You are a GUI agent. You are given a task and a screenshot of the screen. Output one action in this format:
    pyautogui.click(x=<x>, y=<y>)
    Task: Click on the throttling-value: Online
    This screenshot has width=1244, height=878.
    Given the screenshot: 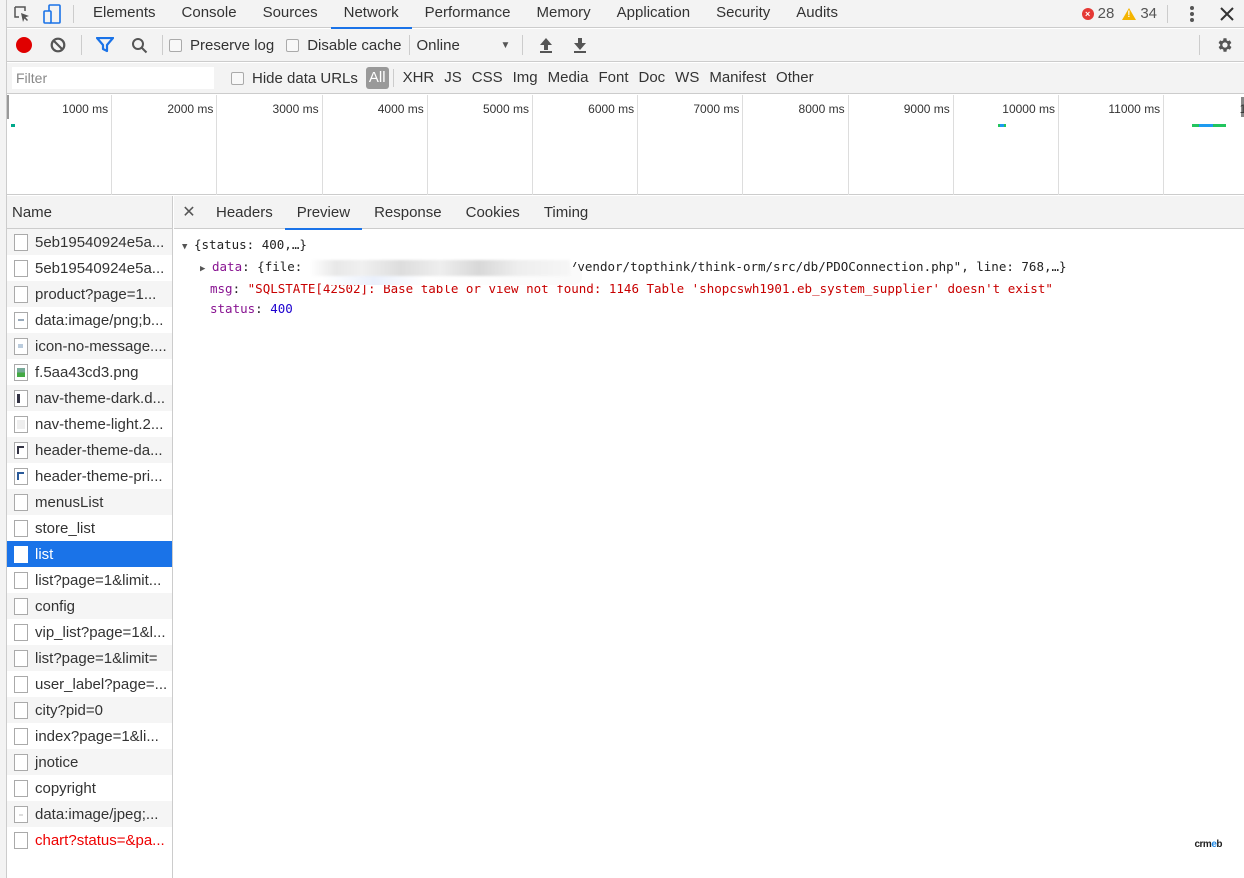 What is the action you would take?
    pyautogui.click(x=438, y=45)
    